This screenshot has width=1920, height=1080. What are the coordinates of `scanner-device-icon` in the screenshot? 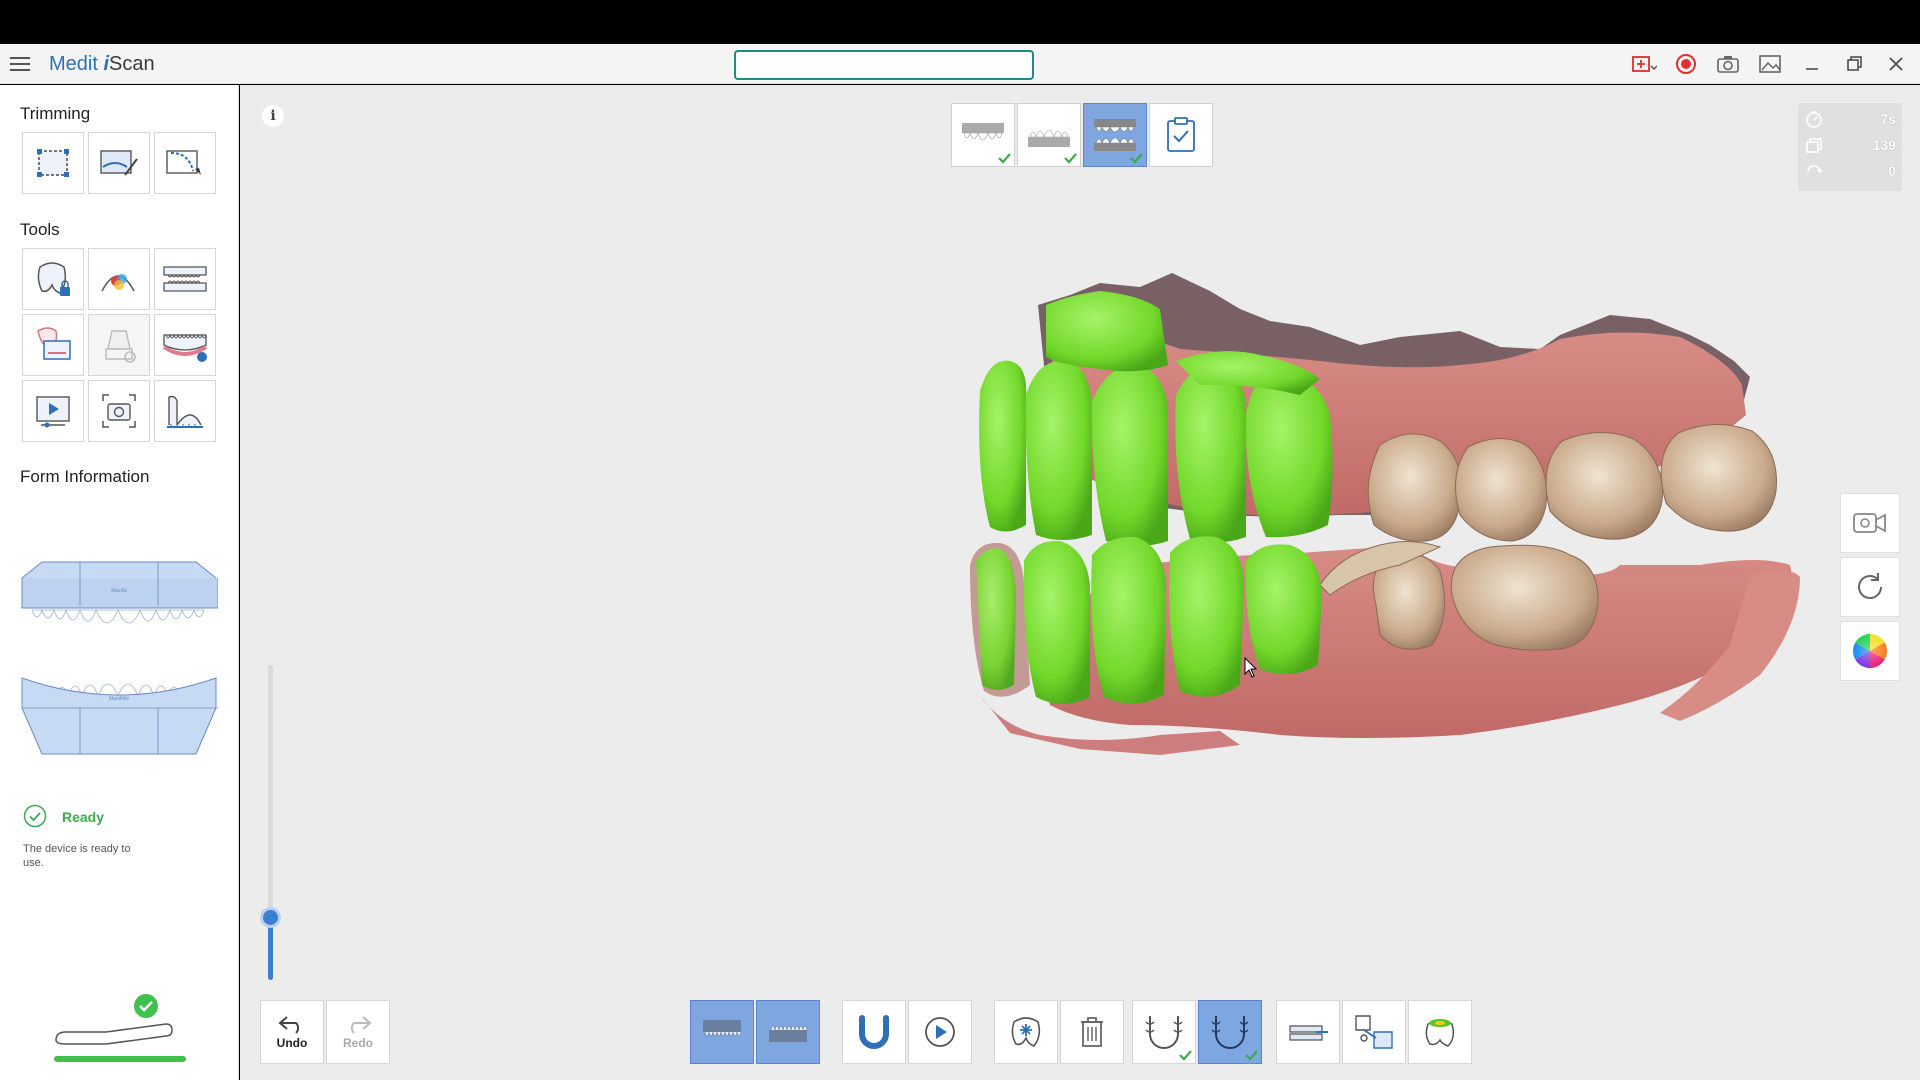 It's located at (120, 1028).